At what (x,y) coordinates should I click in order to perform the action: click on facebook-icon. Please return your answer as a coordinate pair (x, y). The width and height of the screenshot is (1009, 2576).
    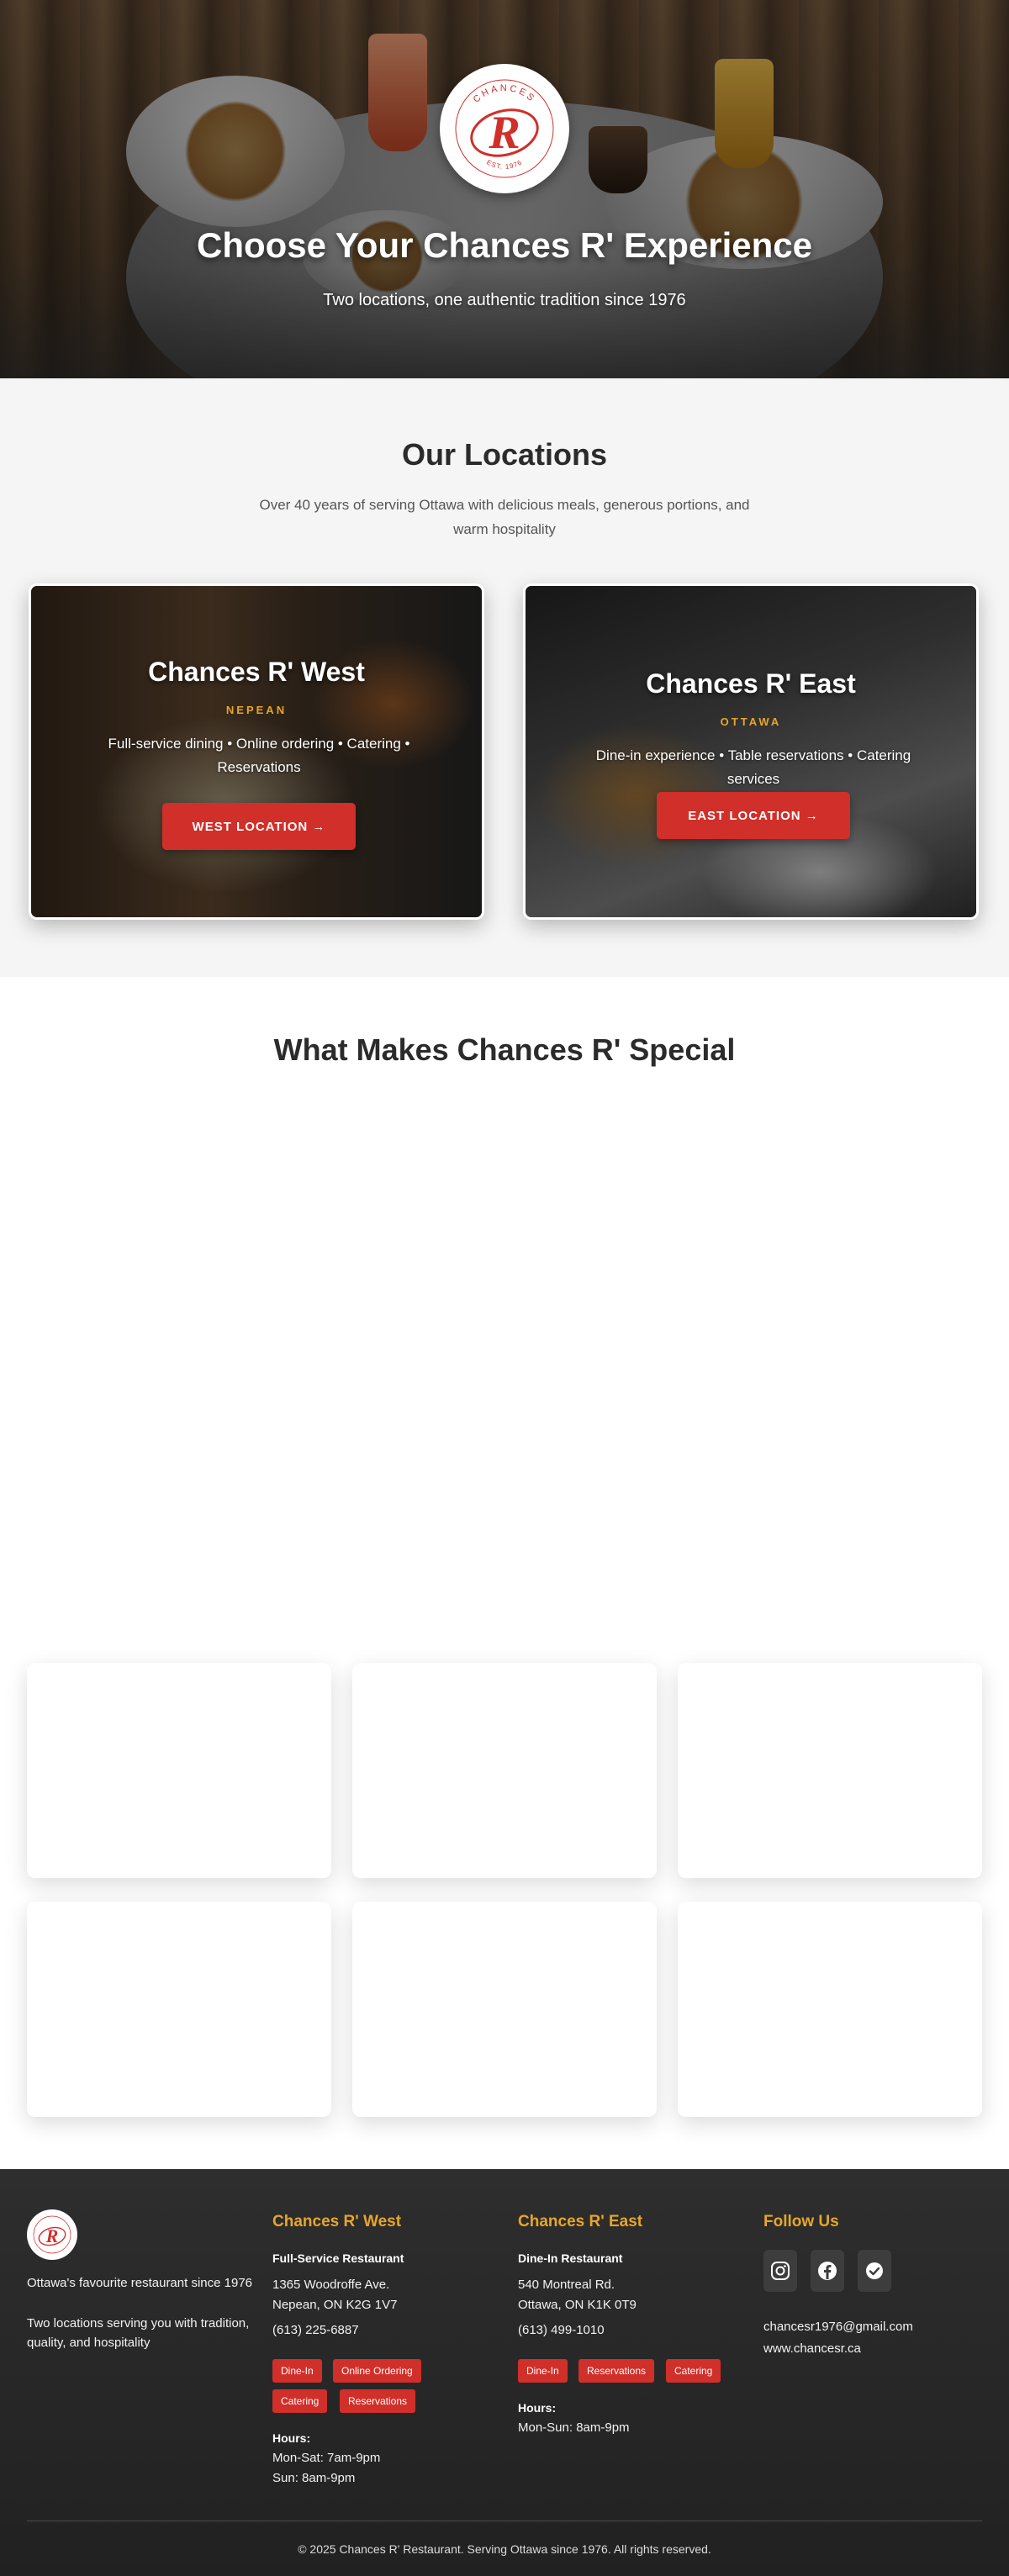
    Looking at the image, I should click on (827, 2271).